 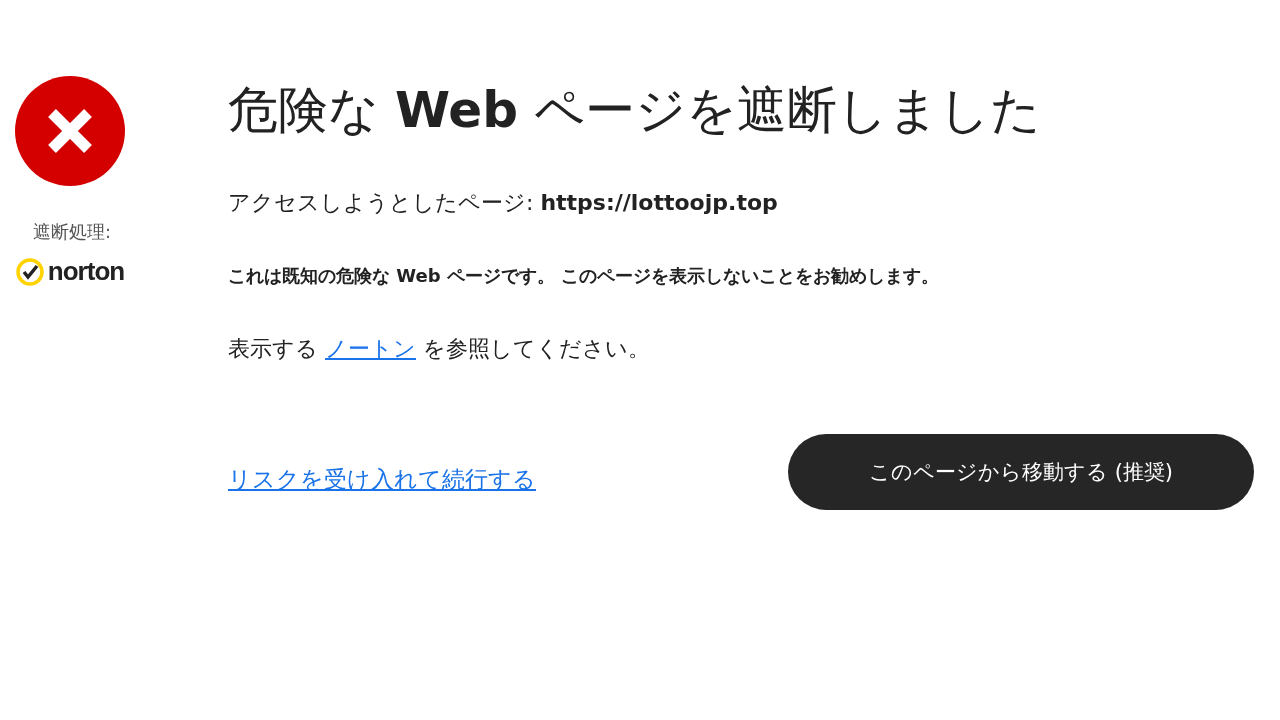 What do you see at coordinates (70, 131) in the screenshot?
I see `error-icon` at bounding box center [70, 131].